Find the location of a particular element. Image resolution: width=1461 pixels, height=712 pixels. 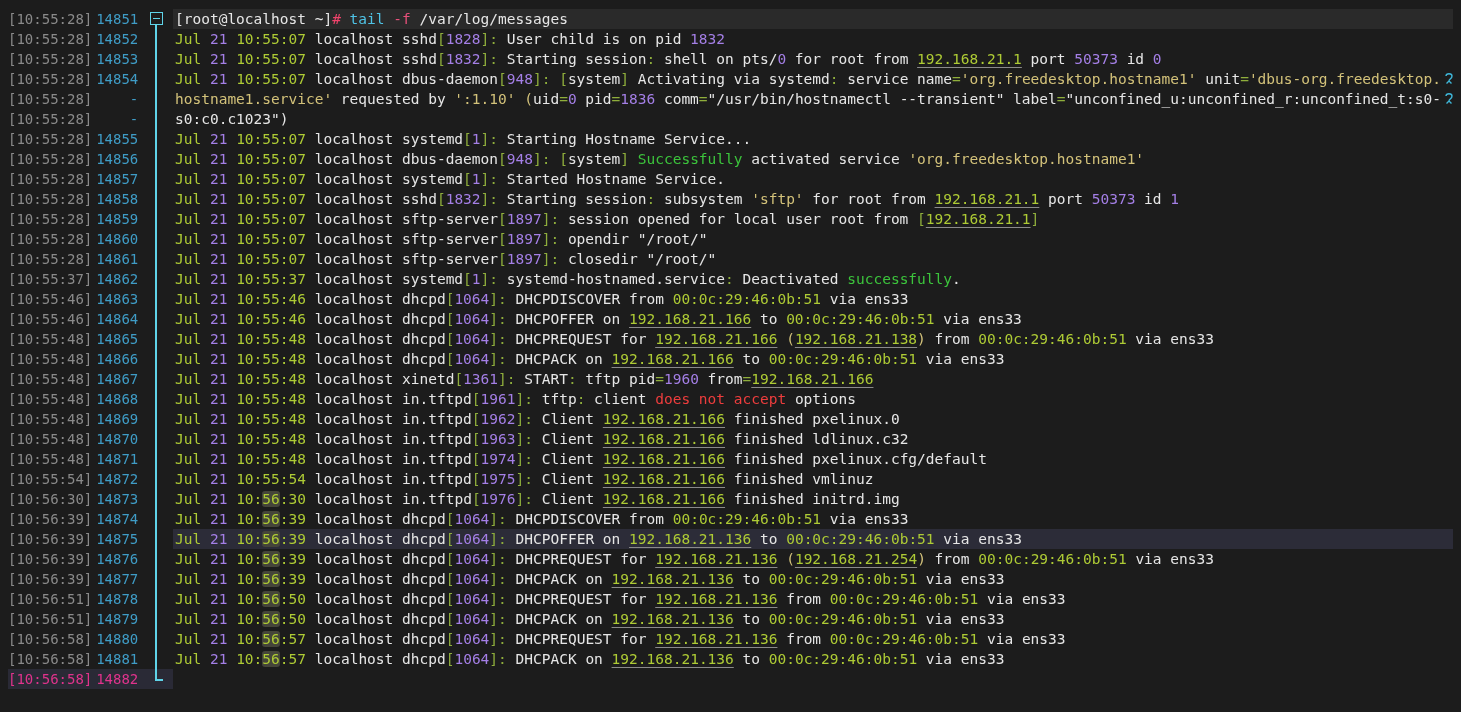

log-line-continuation: s0:c0.c1023") is located at coordinates (232, 119).